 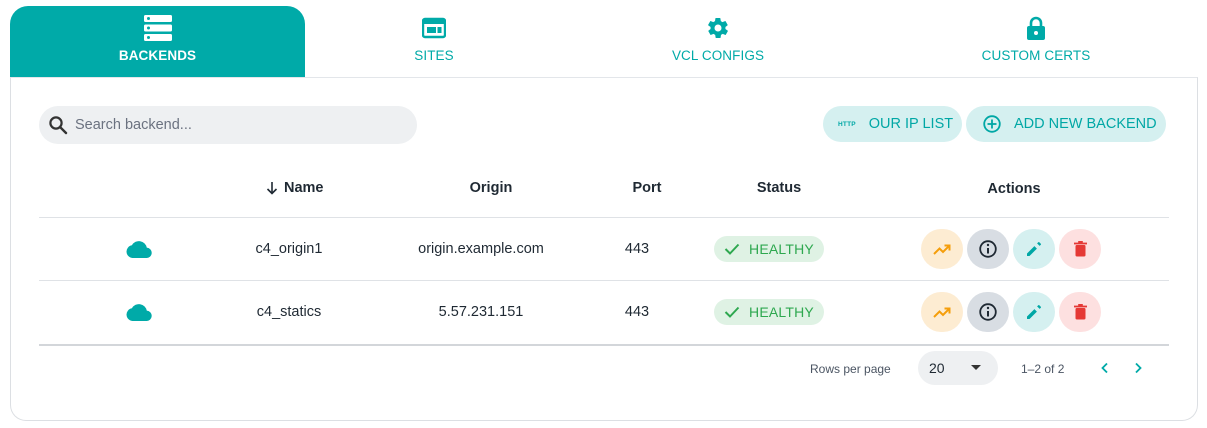 What do you see at coordinates (1036, 55) in the screenshot?
I see `tab-label-custom-certs: CUSTOM CERTS` at bounding box center [1036, 55].